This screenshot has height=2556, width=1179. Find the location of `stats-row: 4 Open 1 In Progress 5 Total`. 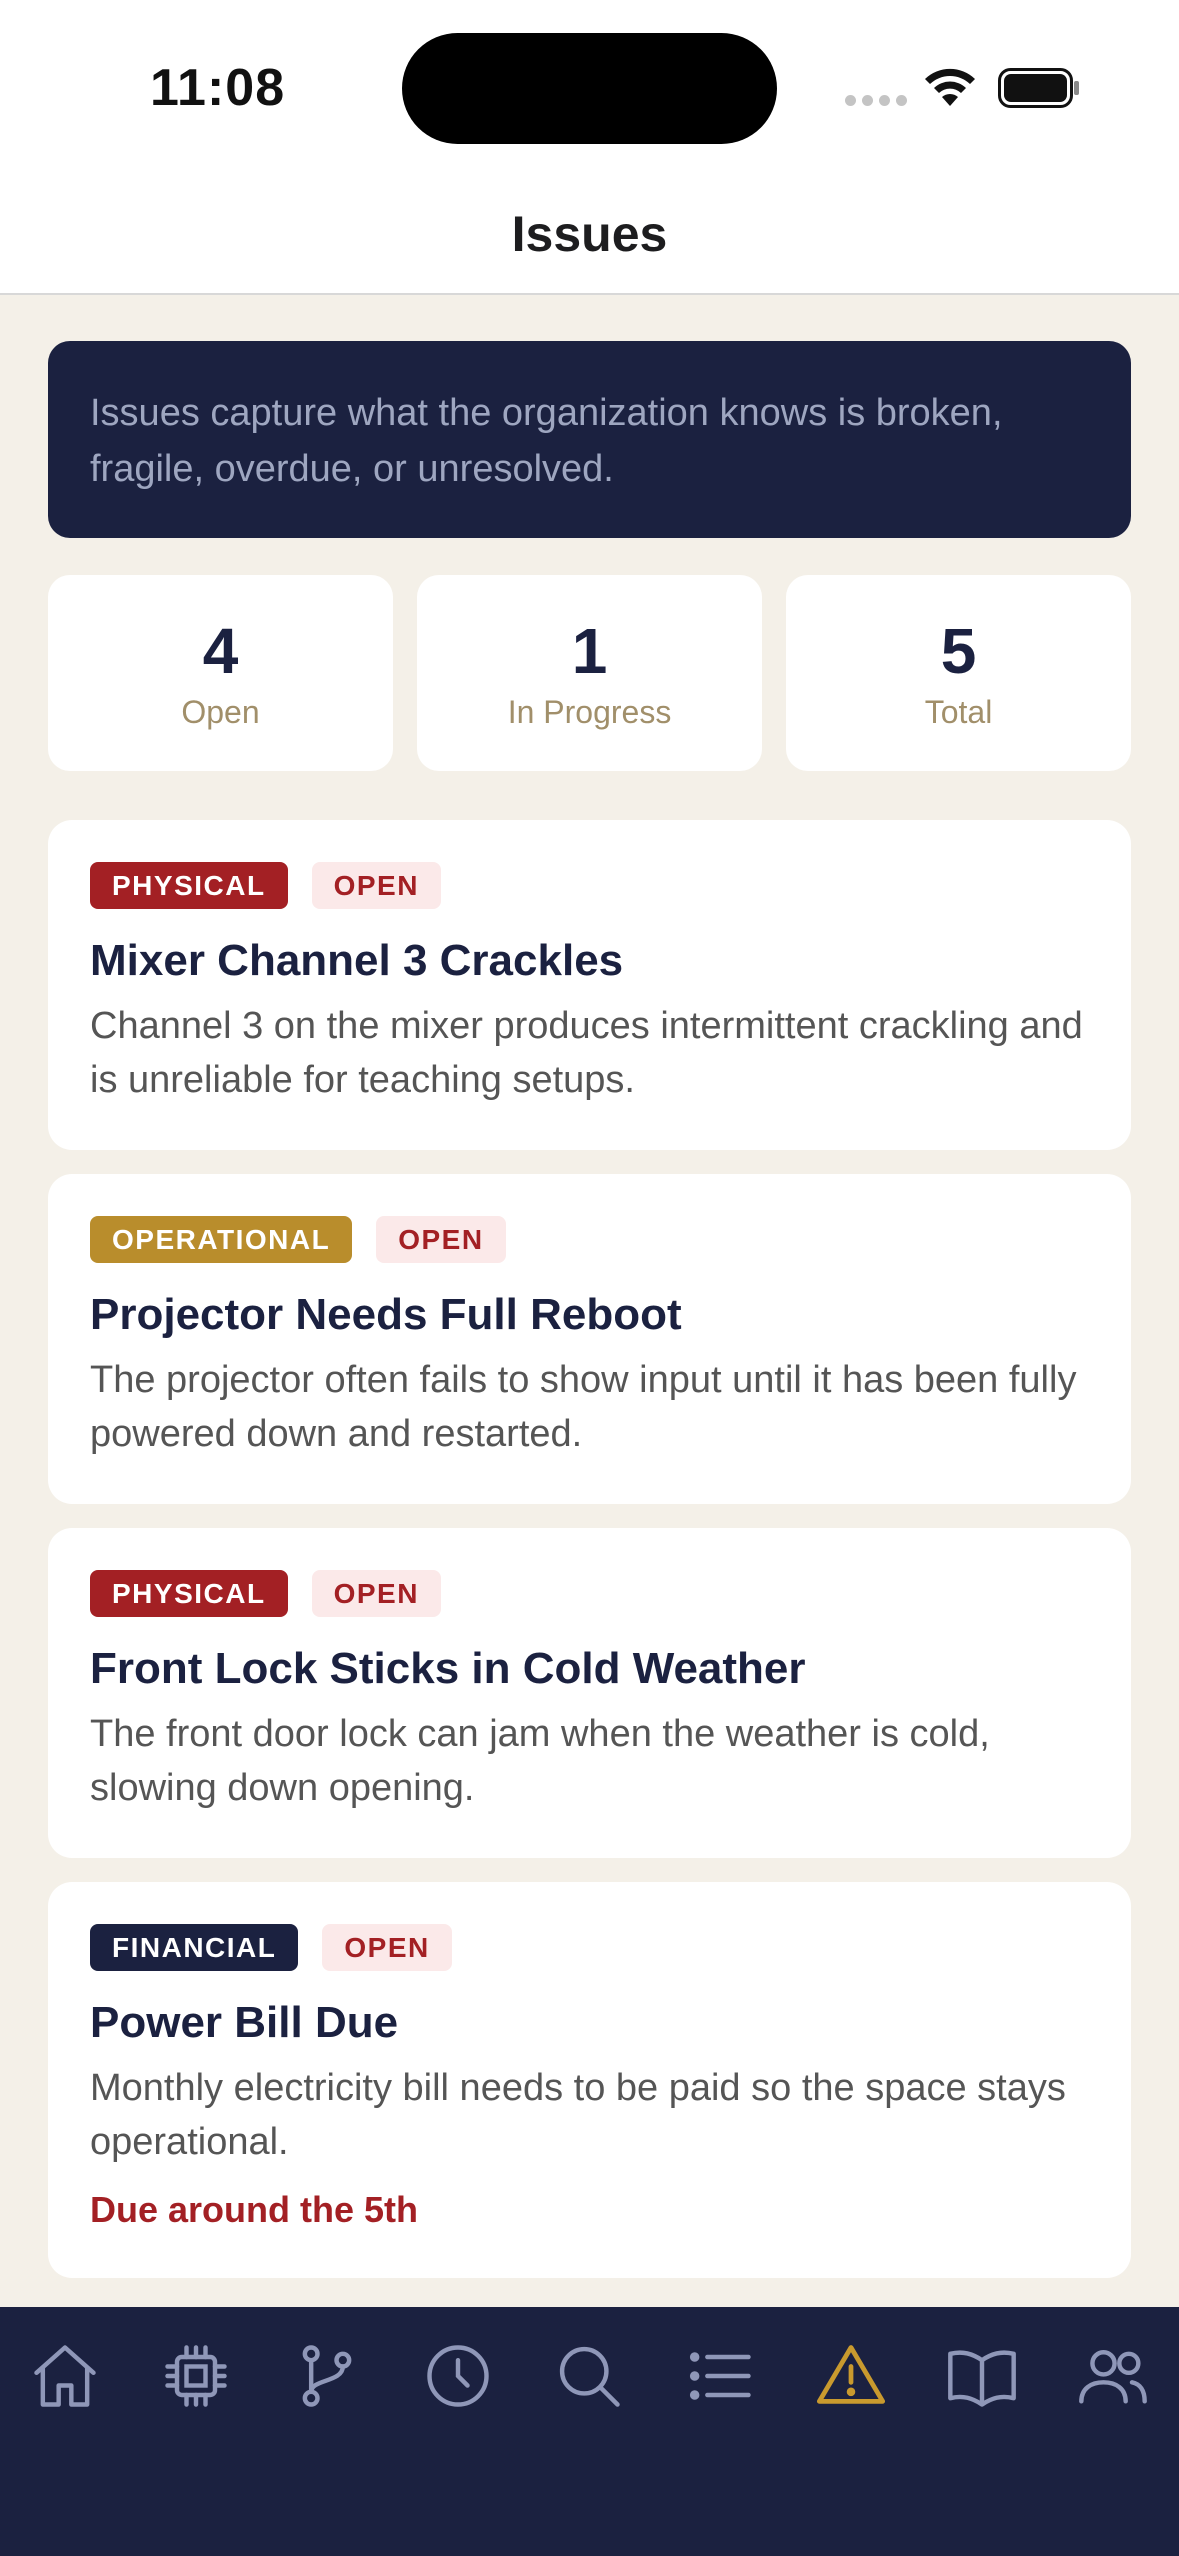

stats-row: 4 Open 1 In Progress 5 Total is located at coordinates (589, 673).